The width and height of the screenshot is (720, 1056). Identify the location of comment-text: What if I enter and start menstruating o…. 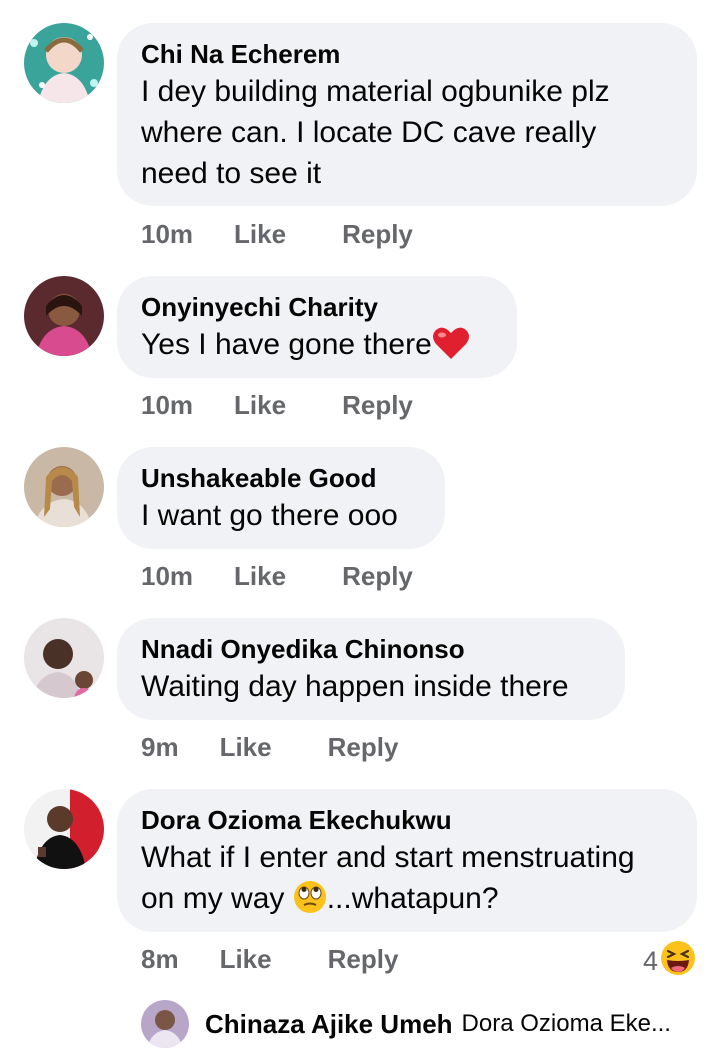
(407, 881).